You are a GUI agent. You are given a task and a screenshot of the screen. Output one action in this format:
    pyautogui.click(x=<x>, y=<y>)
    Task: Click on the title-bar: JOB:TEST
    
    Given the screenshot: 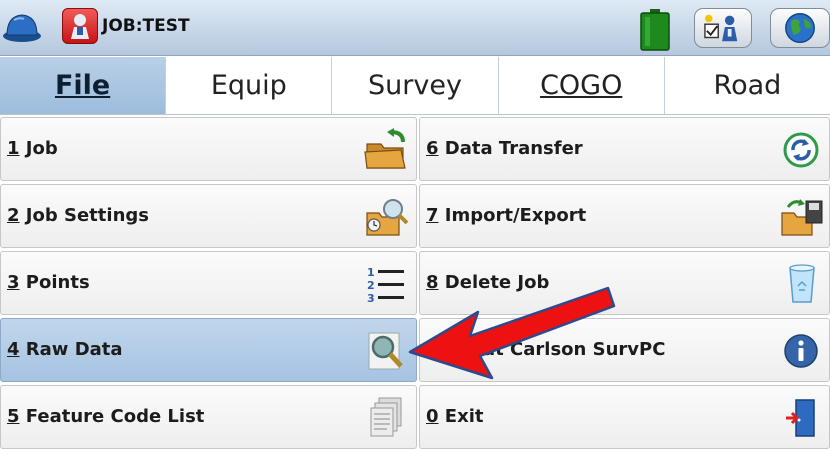 What is the action you would take?
    pyautogui.click(x=415, y=28)
    